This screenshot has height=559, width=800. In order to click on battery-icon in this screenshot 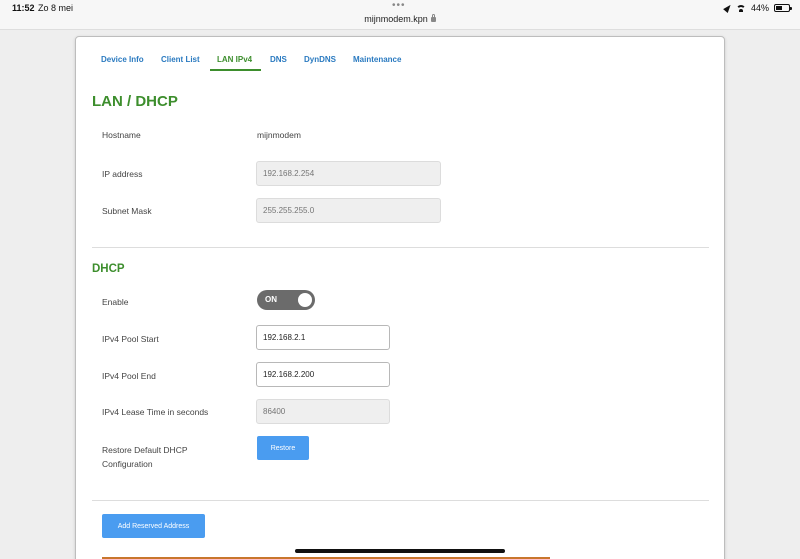, I will do `click(783, 8)`.